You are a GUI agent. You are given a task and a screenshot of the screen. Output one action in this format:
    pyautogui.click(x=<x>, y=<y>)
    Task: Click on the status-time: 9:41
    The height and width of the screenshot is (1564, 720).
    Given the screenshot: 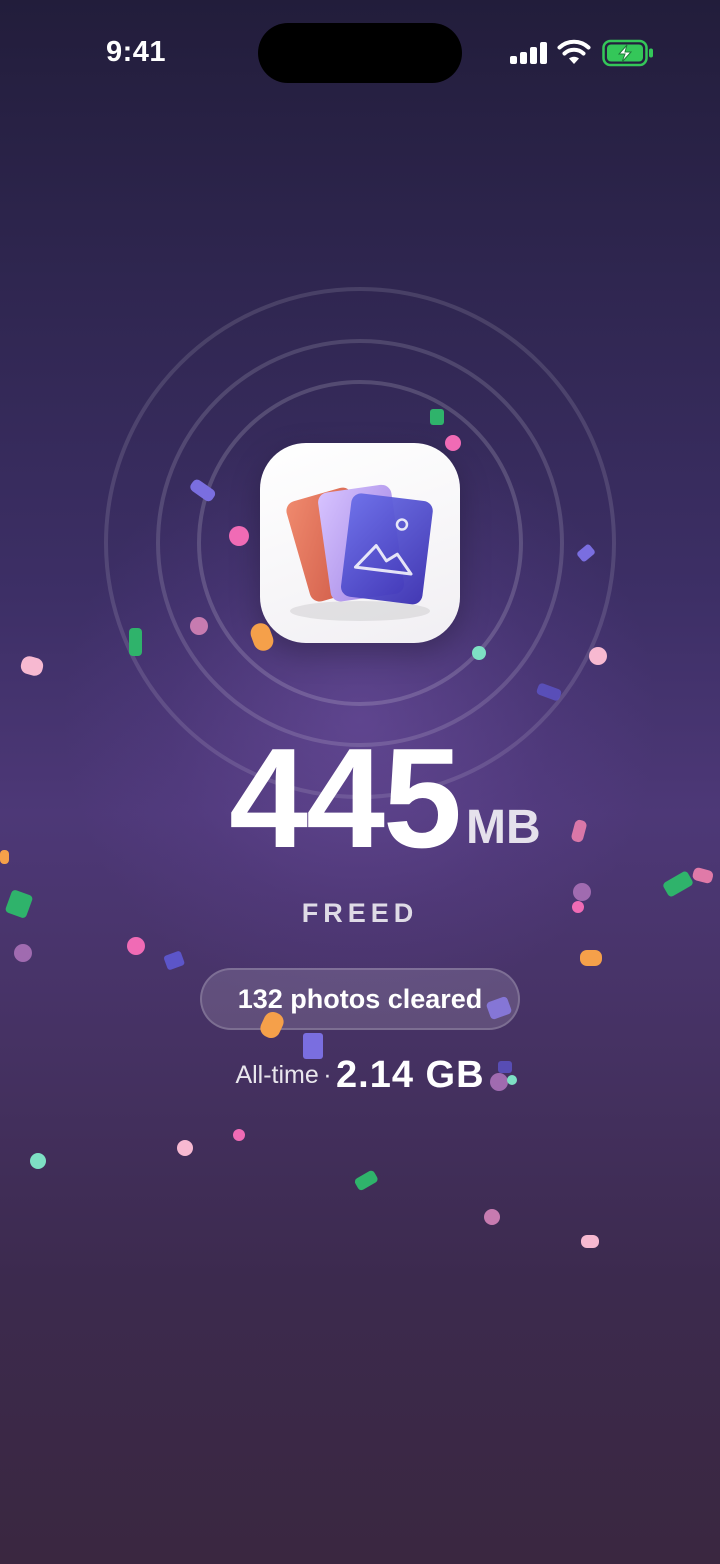 What is the action you would take?
    pyautogui.click(x=136, y=52)
    